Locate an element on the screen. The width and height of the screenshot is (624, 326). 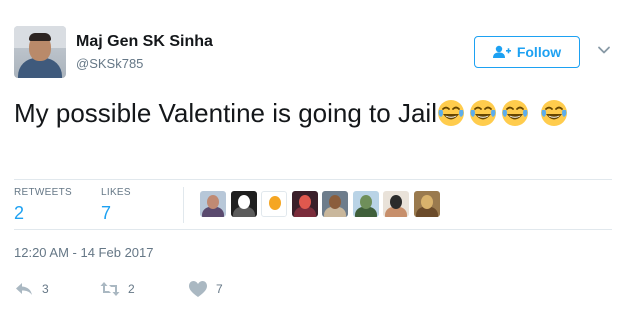
likes-count: 7 is located at coordinates (106, 213).